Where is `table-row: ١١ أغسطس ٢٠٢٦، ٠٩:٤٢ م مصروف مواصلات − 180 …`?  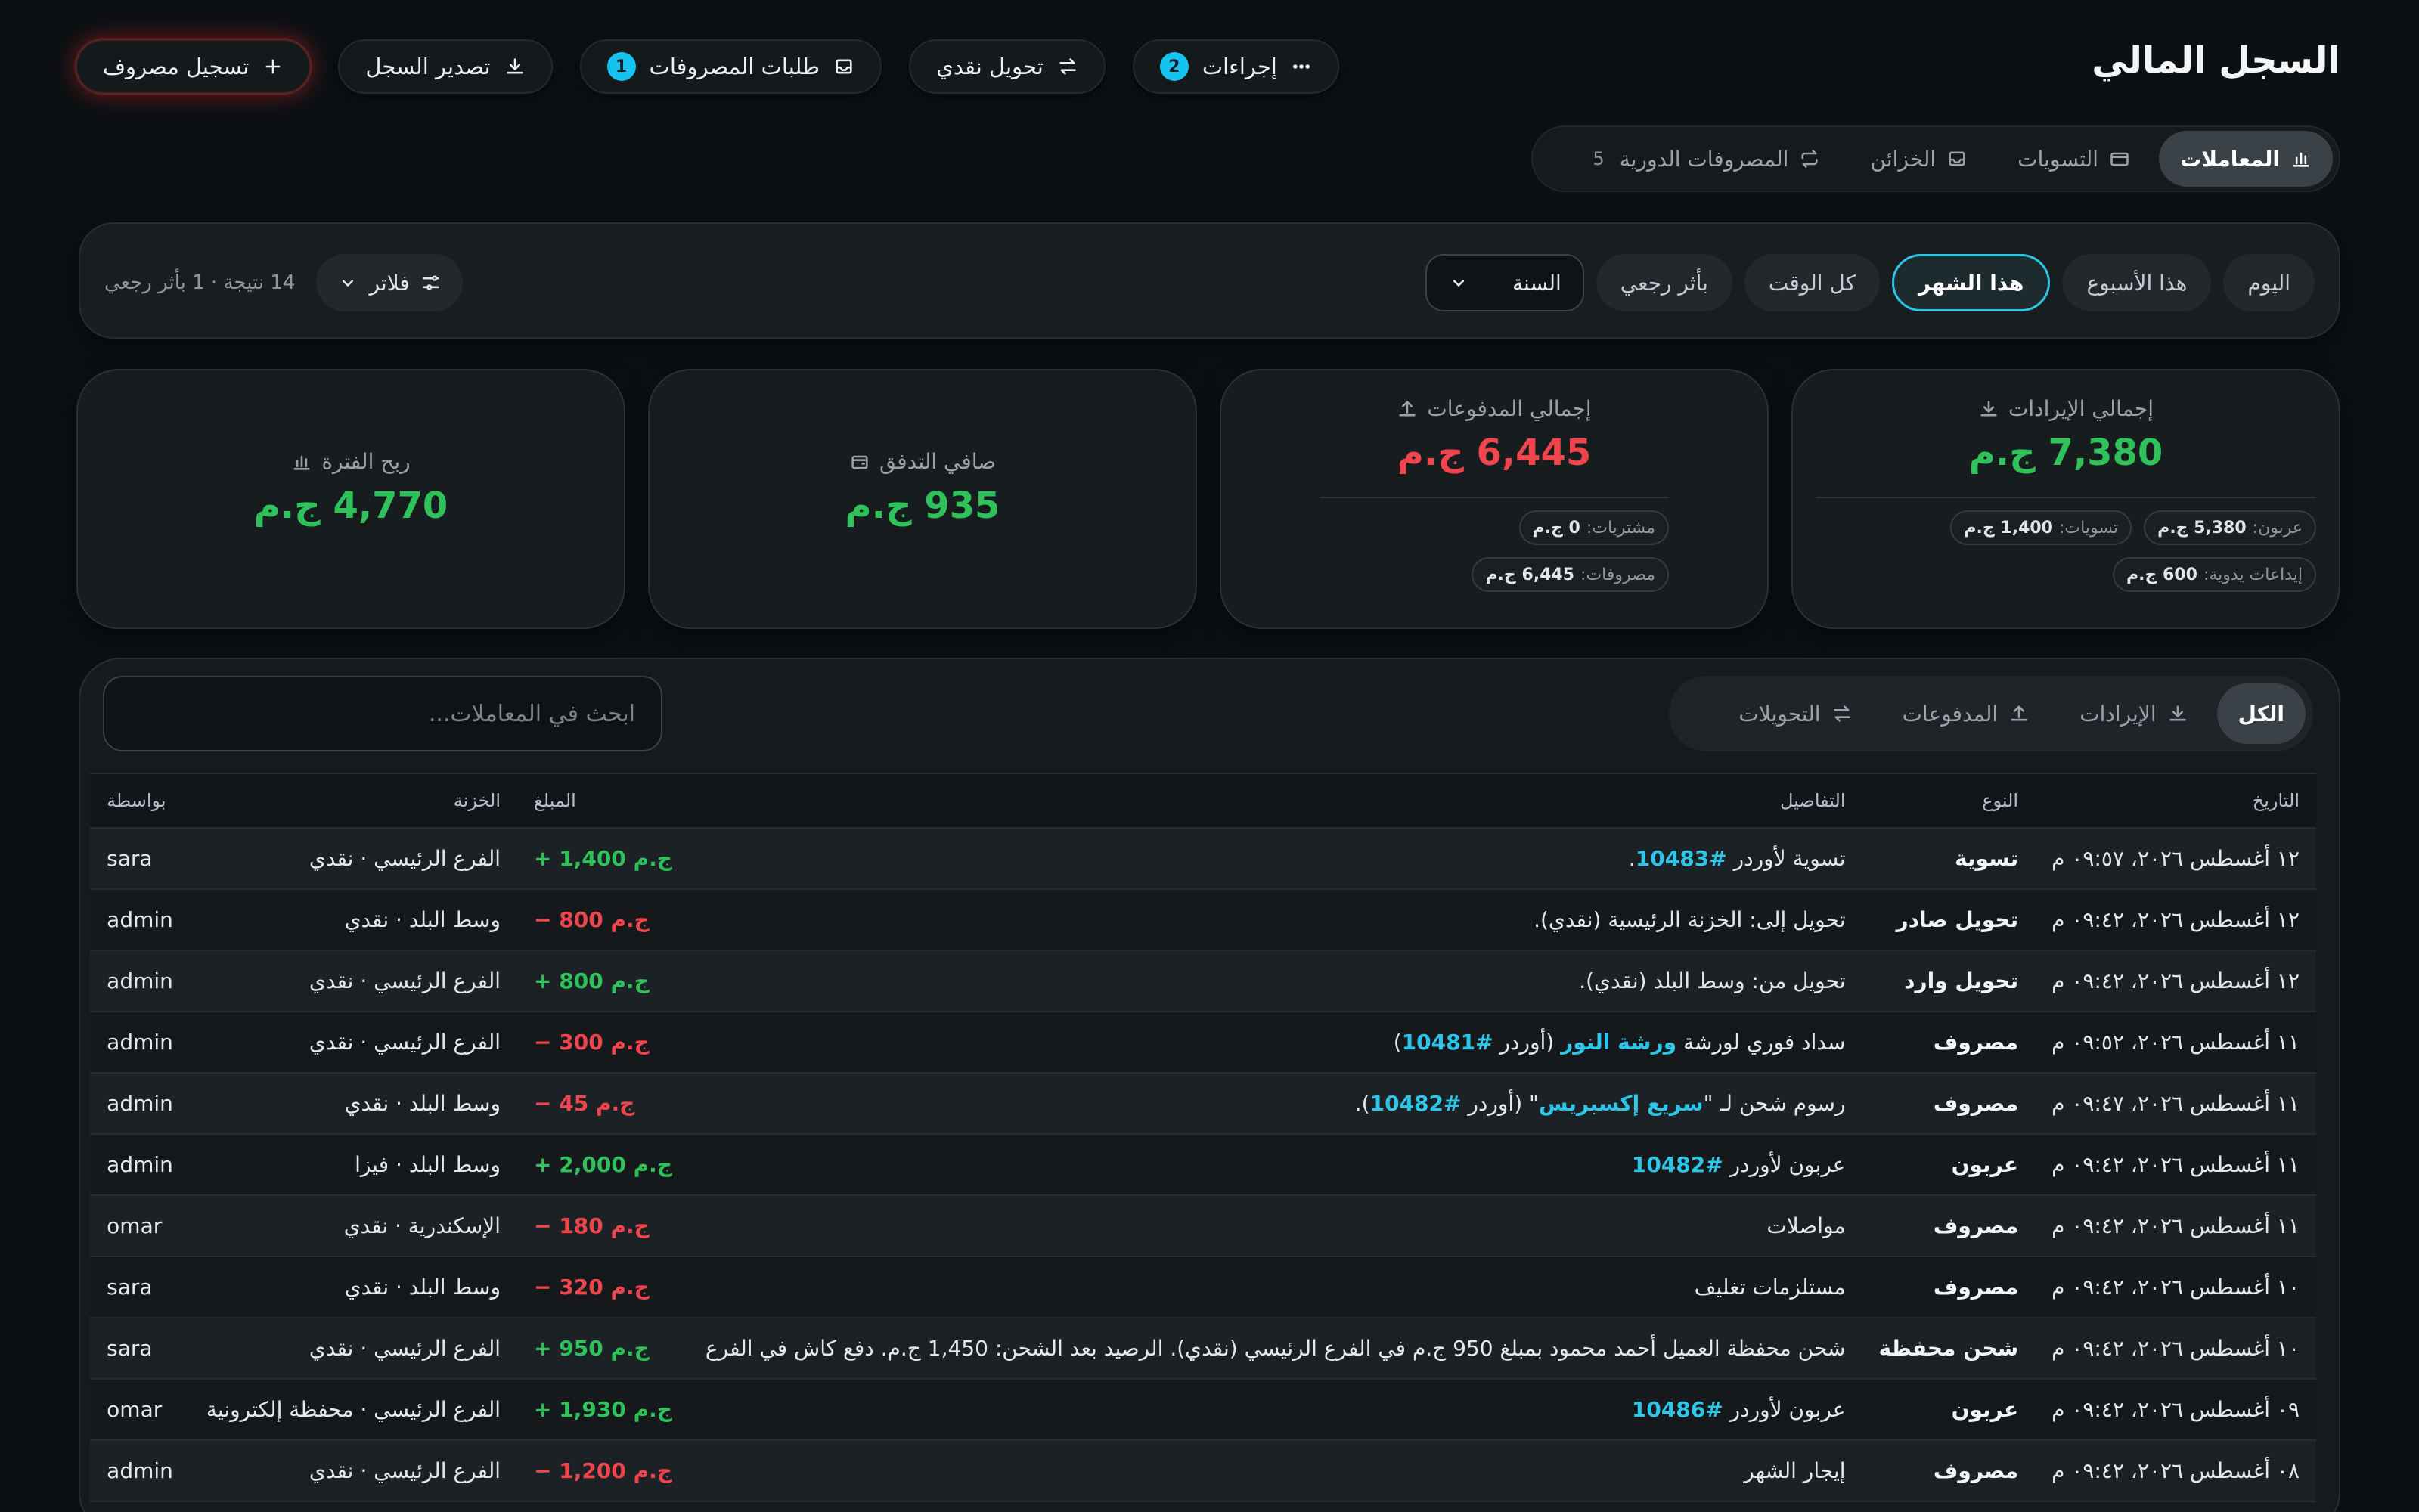
table-row: ١١ أغسطس ٢٠٢٦، ٠٩:٤٢ م مصروف مواصلات − 180 … is located at coordinates (1203, 1226).